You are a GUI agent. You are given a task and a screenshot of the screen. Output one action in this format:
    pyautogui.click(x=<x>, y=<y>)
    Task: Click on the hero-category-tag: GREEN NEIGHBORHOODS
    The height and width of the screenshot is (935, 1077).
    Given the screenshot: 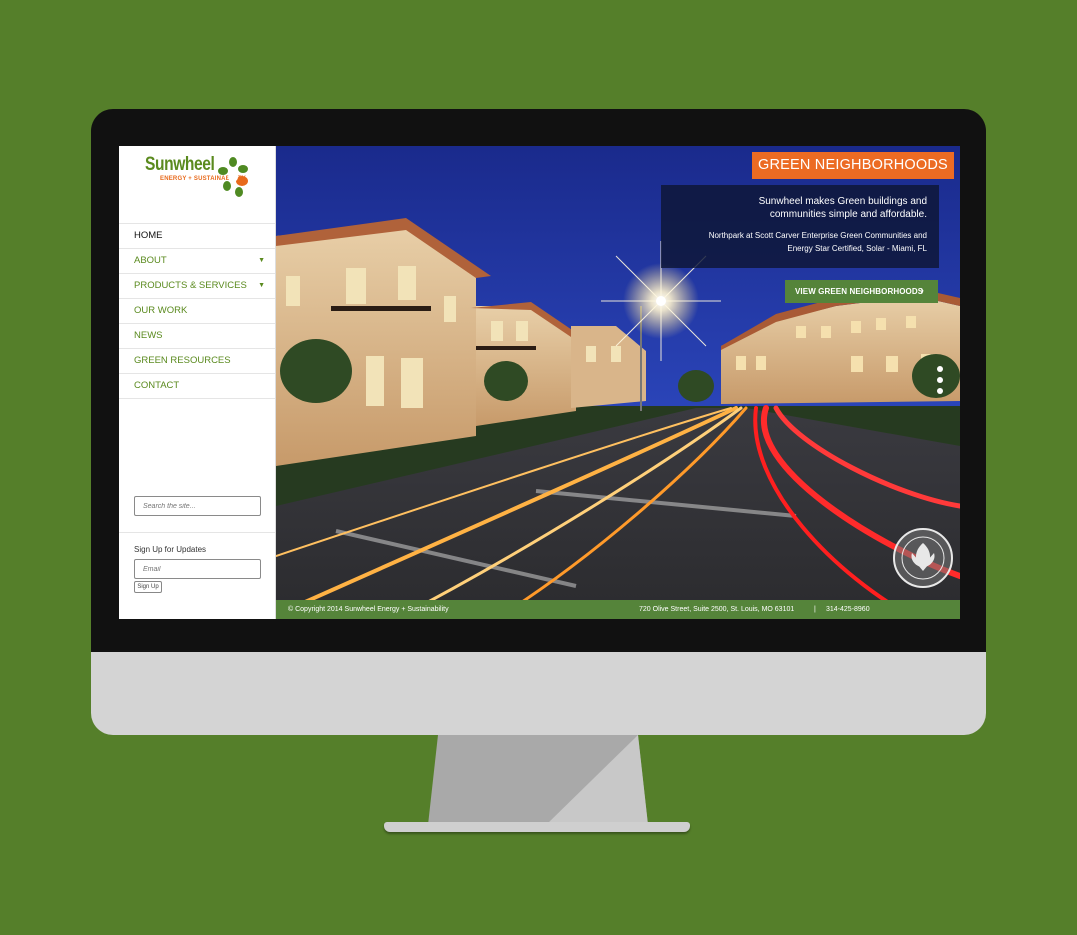 What is the action you would take?
    pyautogui.click(x=853, y=165)
    